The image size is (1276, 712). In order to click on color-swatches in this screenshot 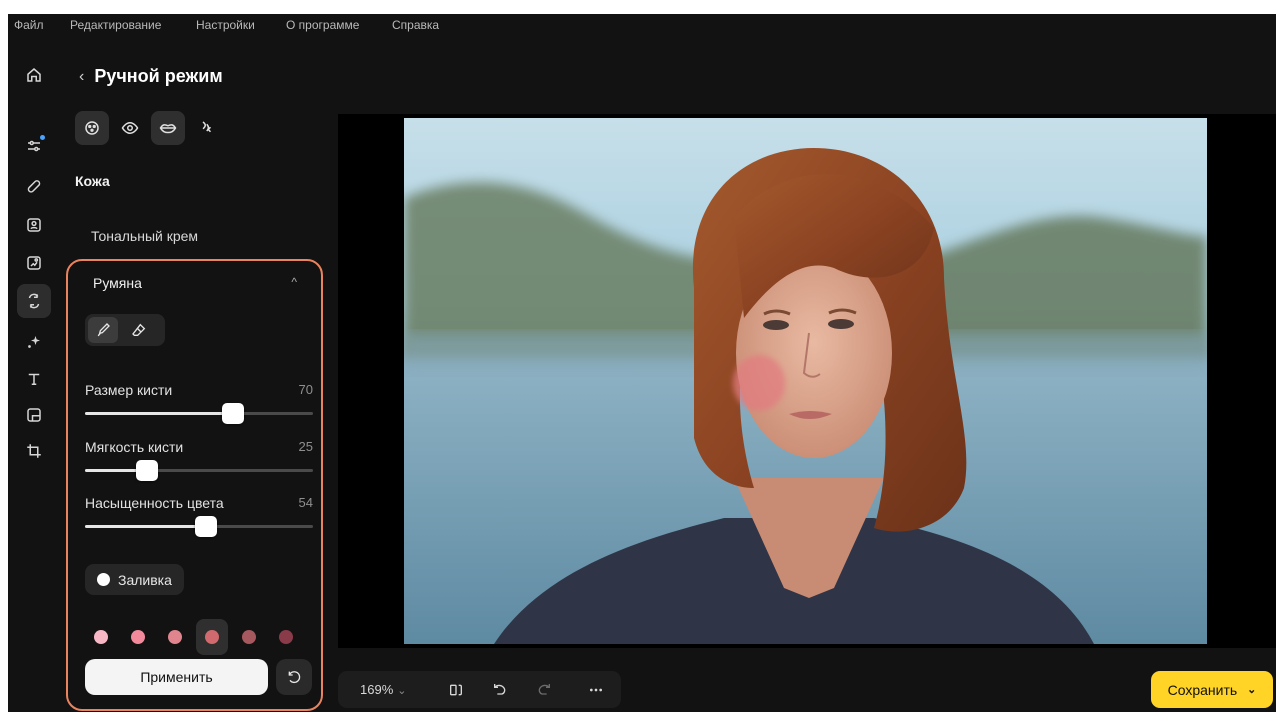, I will do `click(193, 637)`.